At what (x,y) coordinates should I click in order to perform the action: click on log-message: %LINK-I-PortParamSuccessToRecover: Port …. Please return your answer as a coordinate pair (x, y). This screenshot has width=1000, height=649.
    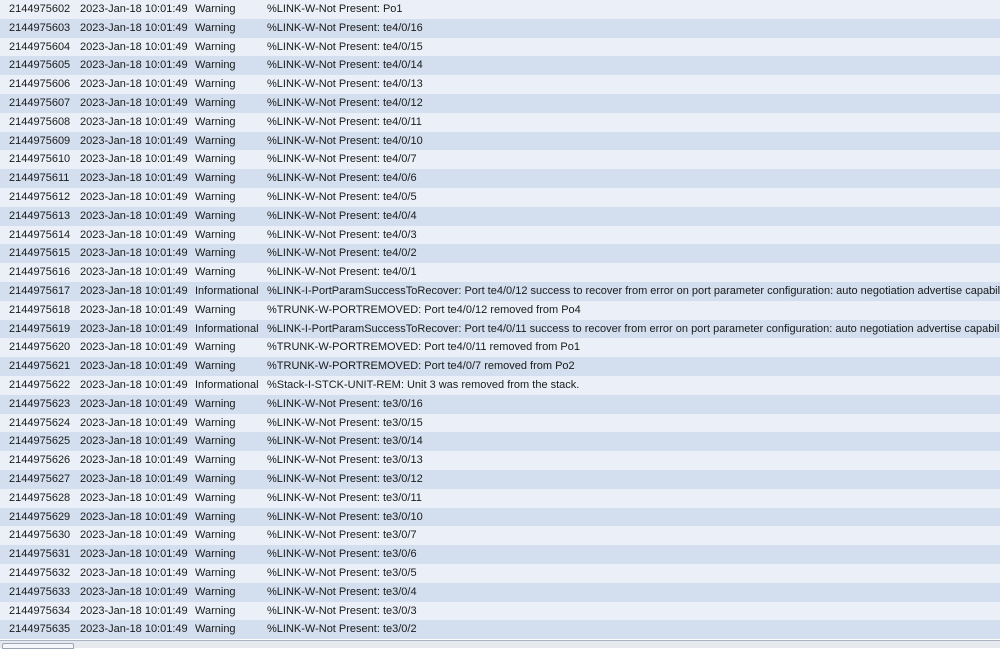
    Looking at the image, I should click on (633, 328).